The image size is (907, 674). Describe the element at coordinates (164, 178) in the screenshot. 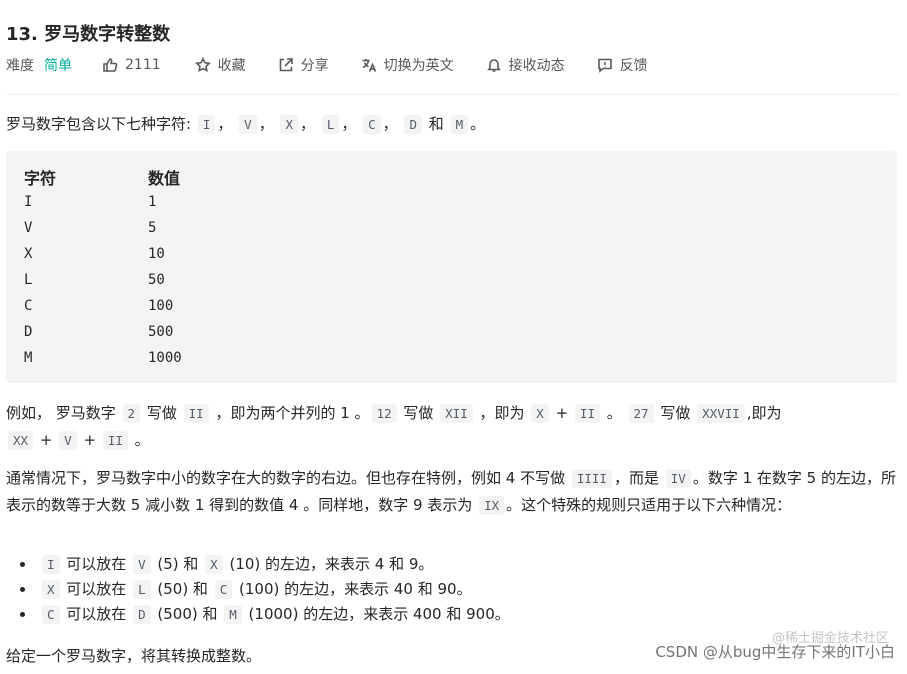

I see `table-header-value: 数值` at that location.